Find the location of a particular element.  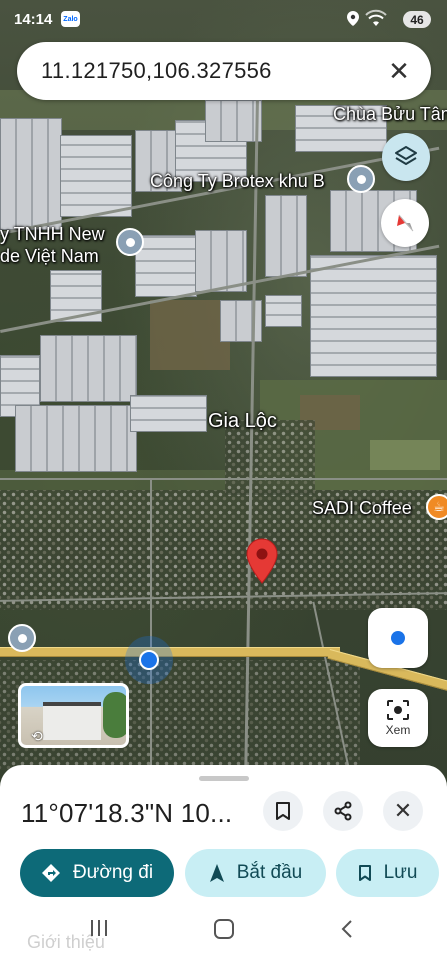

sheet-drag-handle is located at coordinates (224, 778).